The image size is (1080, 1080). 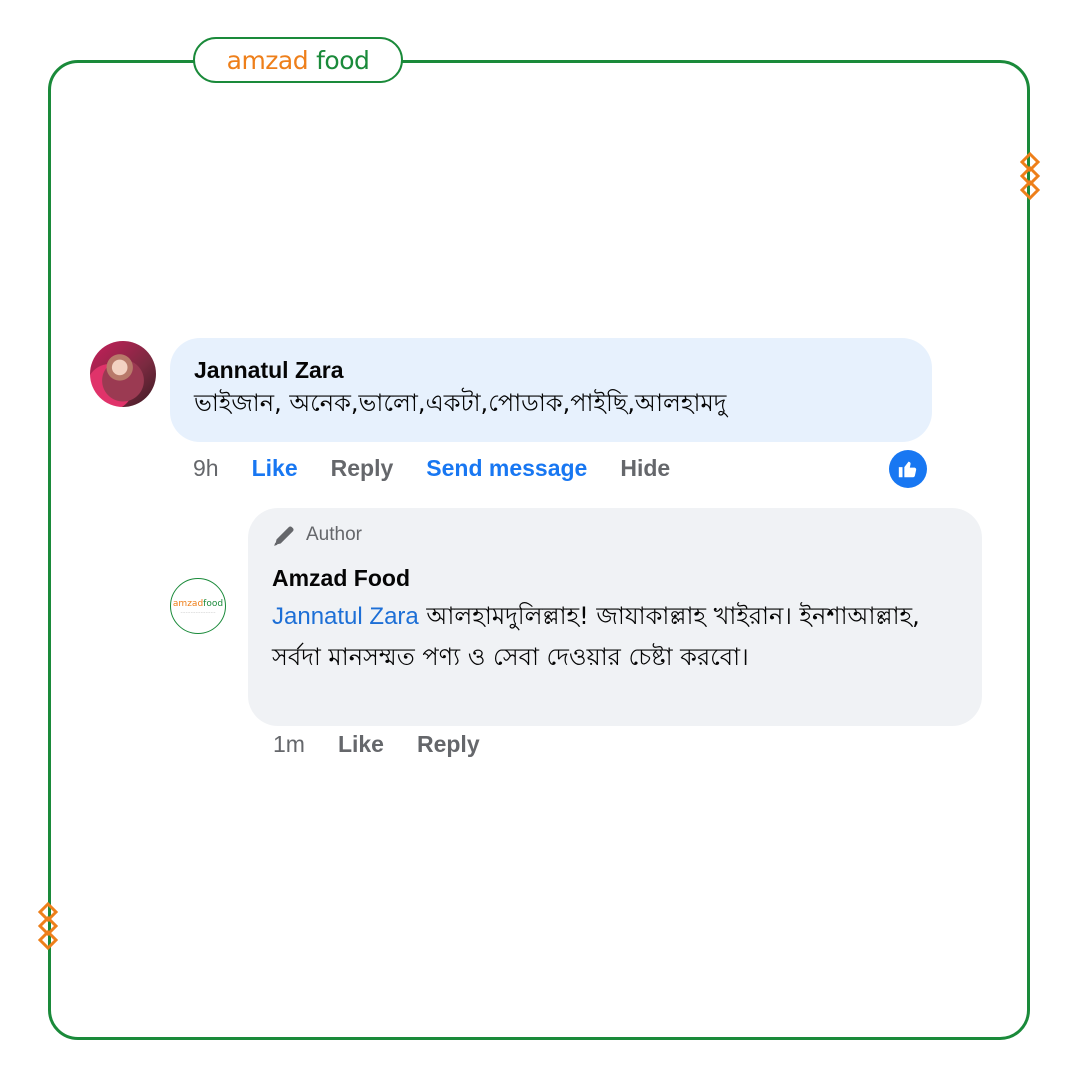 I want to click on like-reaction-badge, so click(x=908, y=469).